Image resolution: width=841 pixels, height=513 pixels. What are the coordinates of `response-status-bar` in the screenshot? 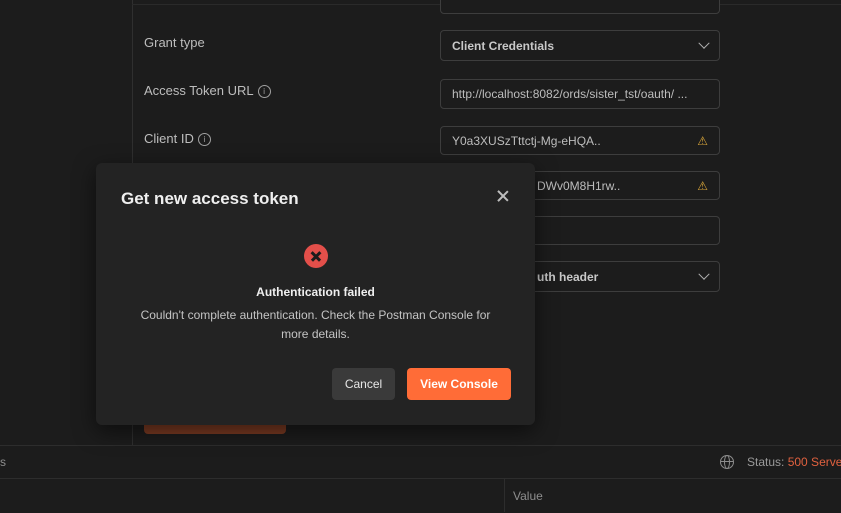 It's located at (420, 461).